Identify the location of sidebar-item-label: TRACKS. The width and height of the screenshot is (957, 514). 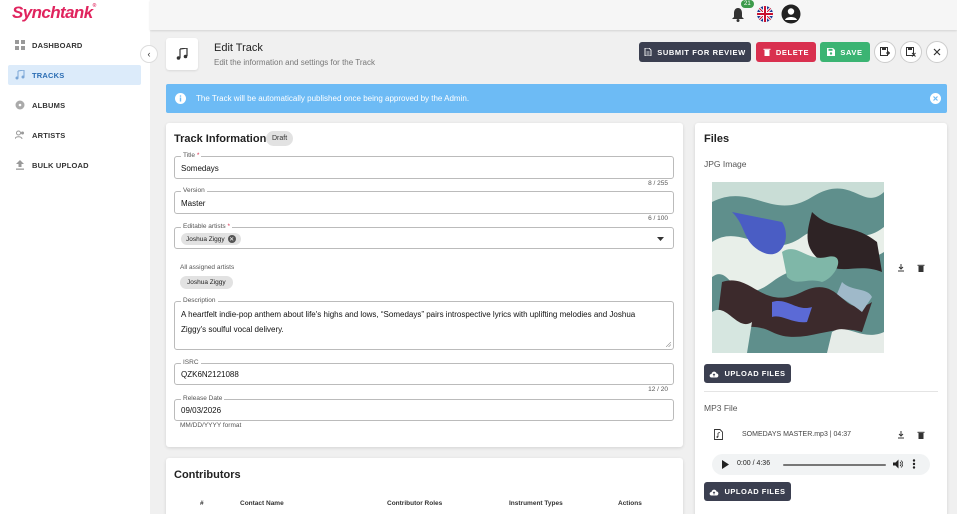
(48, 75).